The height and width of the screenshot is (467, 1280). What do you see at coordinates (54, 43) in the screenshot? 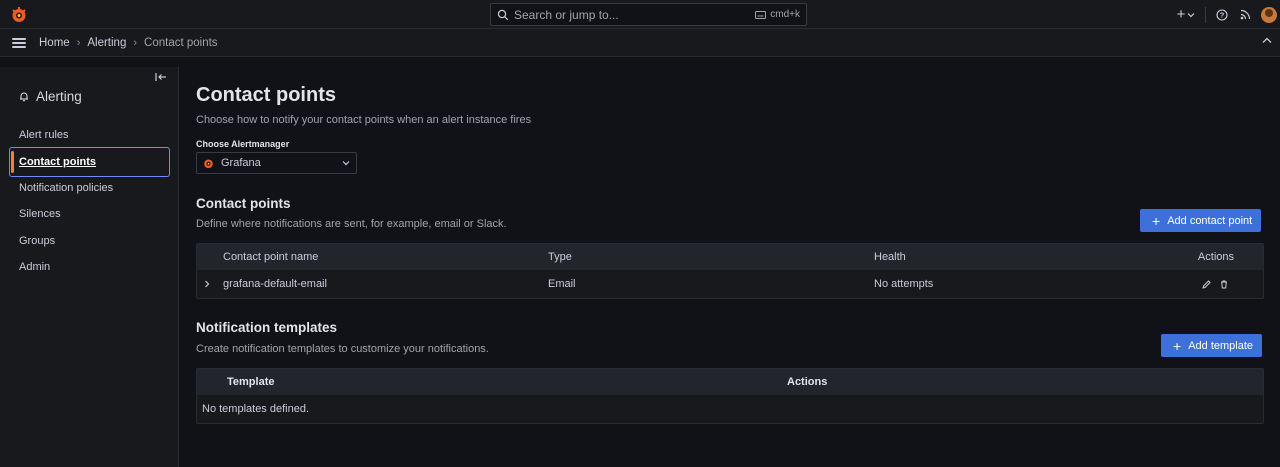
I see `breadcrumb-home: Home` at bounding box center [54, 43].